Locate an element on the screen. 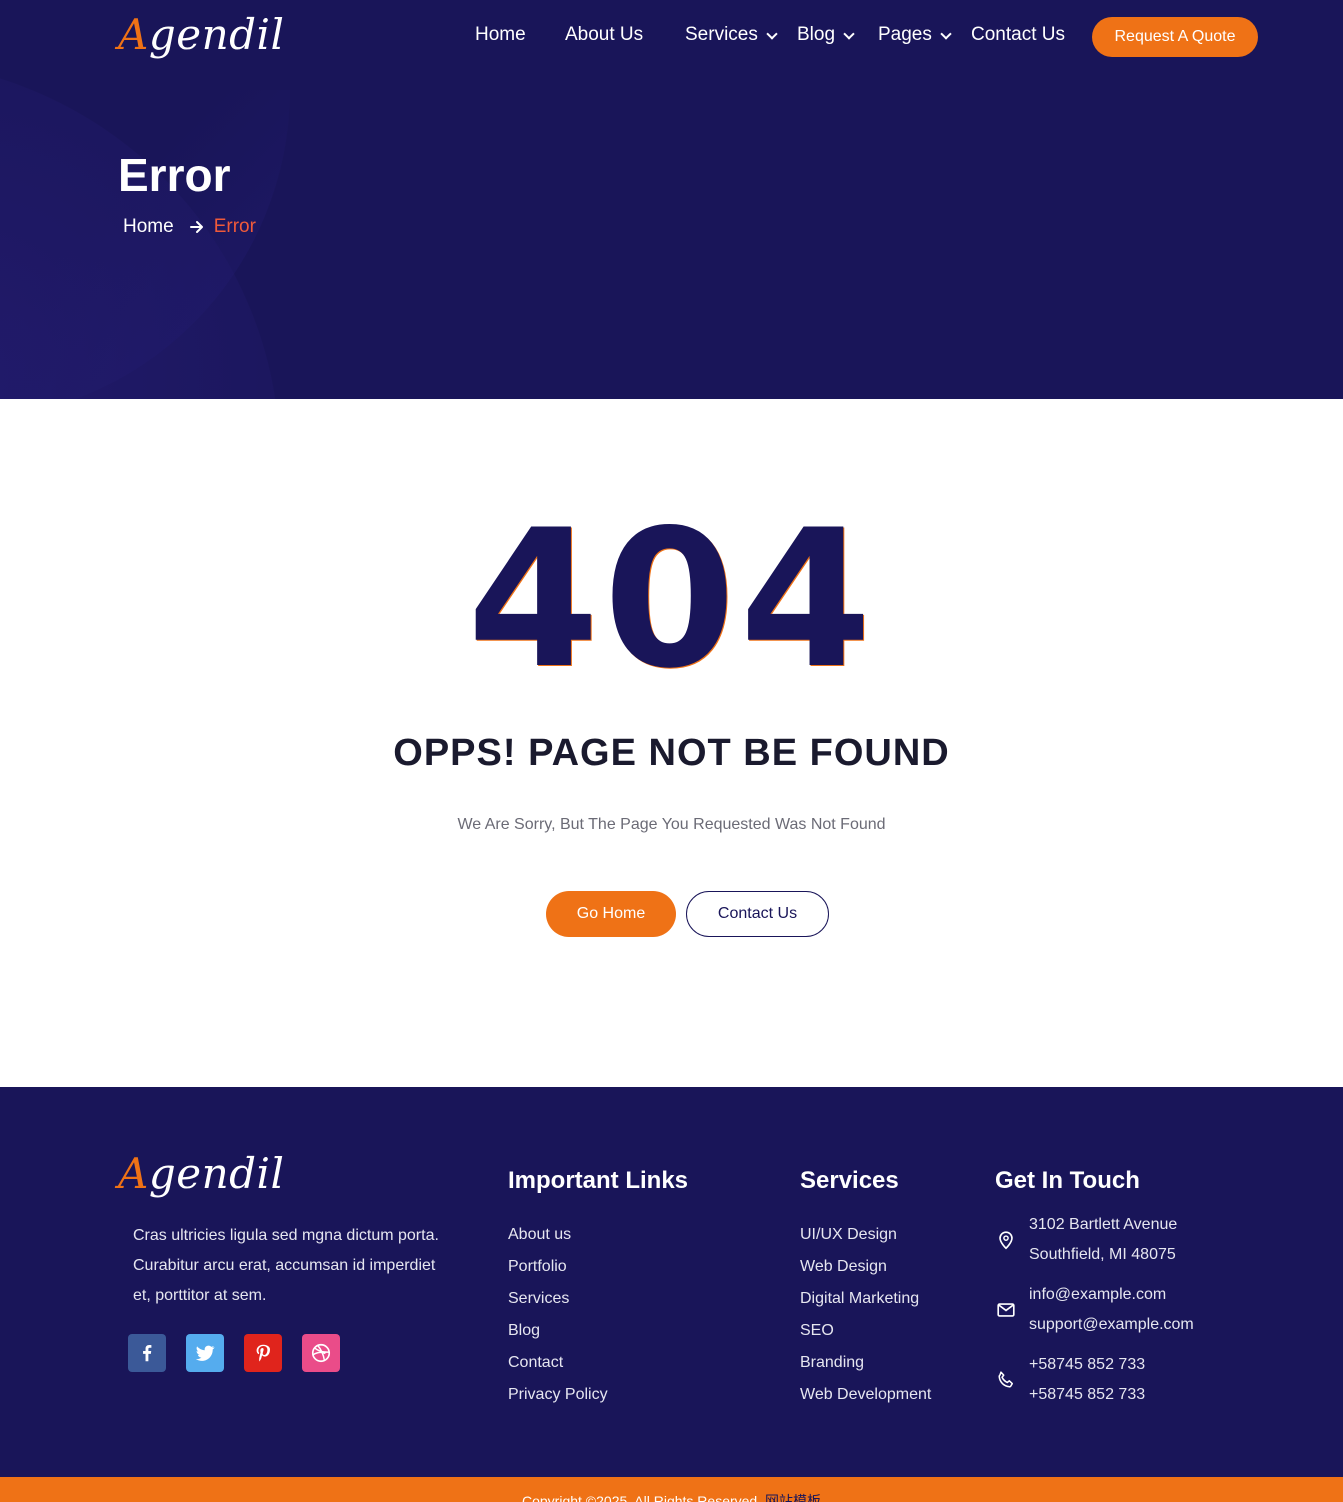  footer-service-uiux: UI/UX Design is located at coordinates (865, 1239).